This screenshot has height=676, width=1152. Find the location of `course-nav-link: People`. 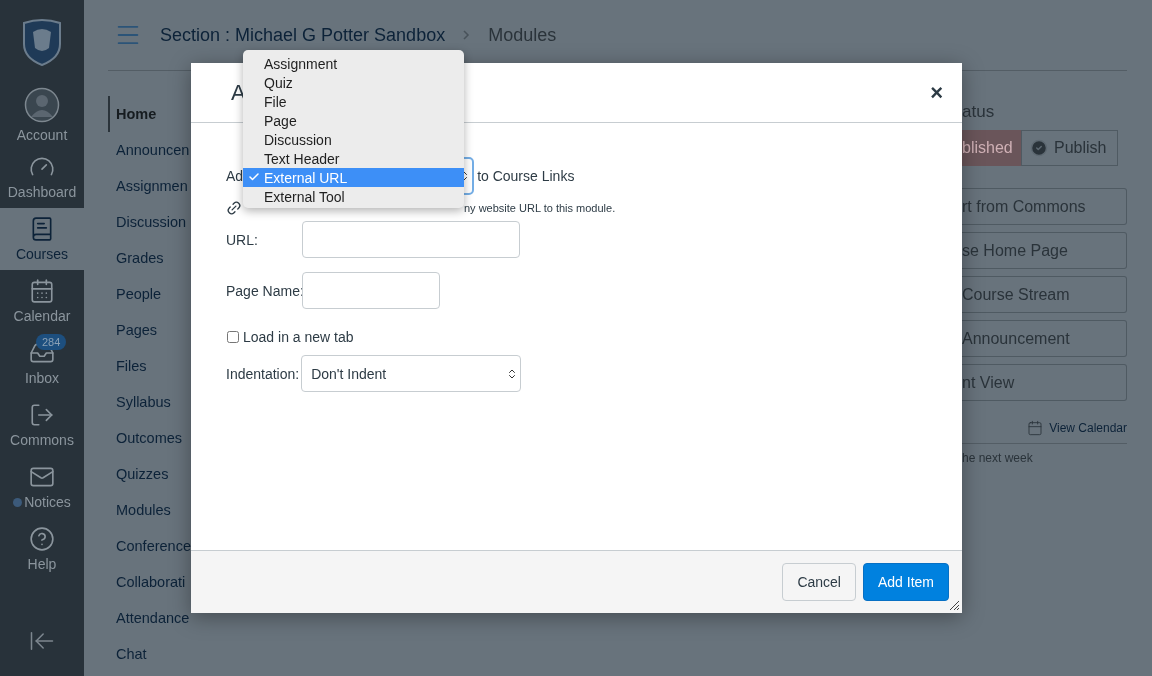

course-nav-link: People is located at coordinates (149, 294).